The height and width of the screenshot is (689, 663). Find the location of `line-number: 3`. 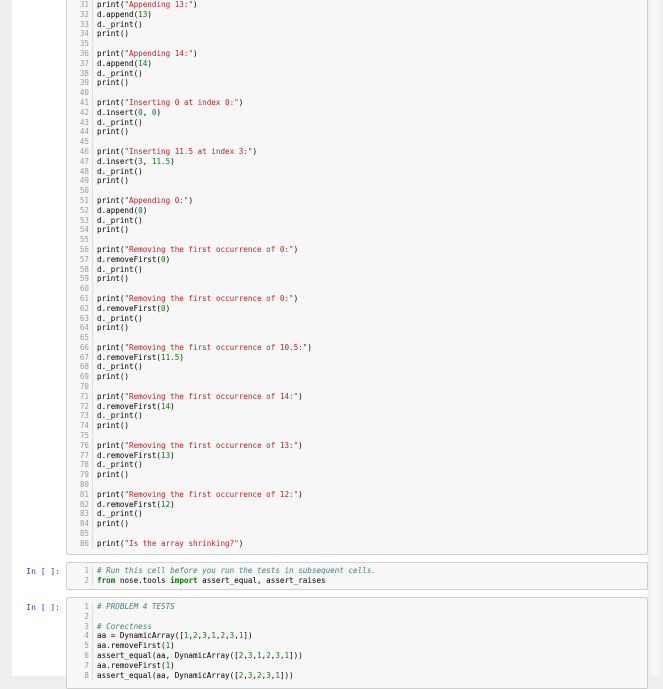

line-number: 3 is located at coordinates (80, 626).